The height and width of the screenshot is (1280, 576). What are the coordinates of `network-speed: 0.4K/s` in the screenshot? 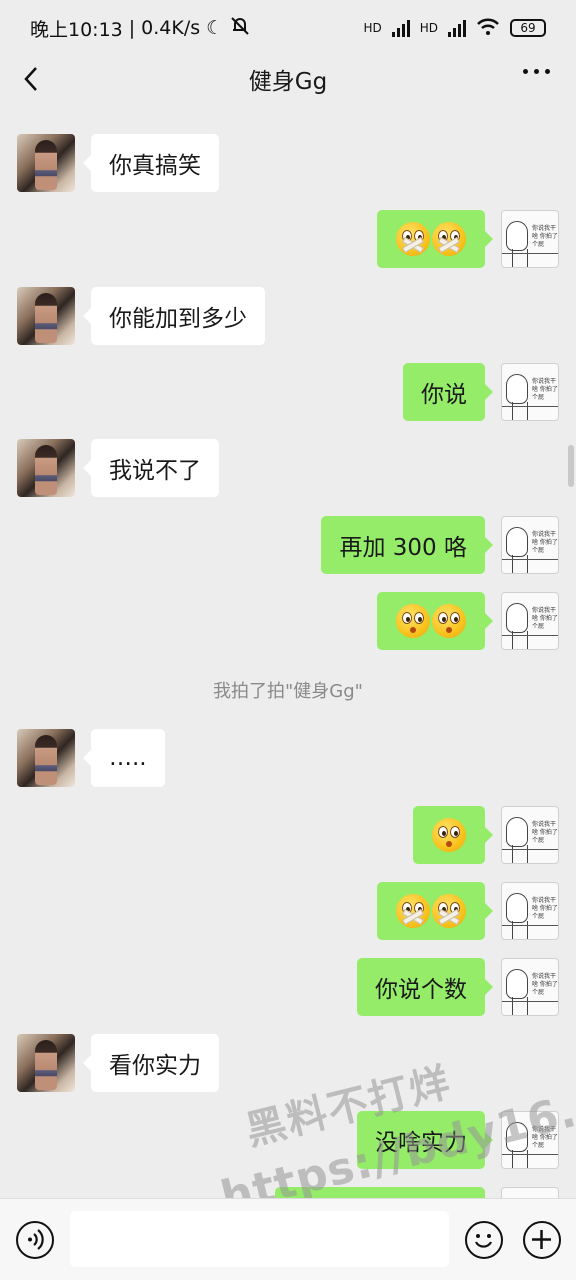 It's located at (171, 28).